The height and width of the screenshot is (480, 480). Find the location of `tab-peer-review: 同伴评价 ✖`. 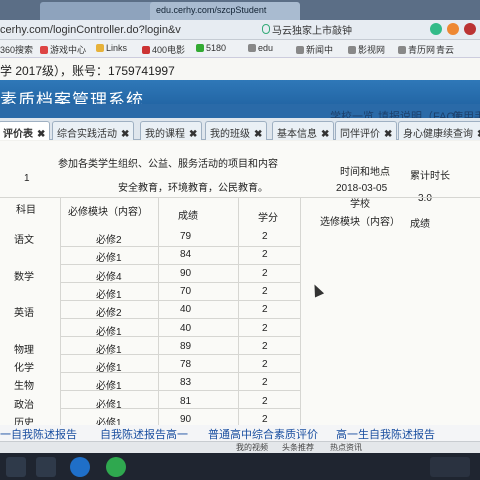

tab-peer-review: 同伴评价 ✖ is located at coordinates (366, 130).